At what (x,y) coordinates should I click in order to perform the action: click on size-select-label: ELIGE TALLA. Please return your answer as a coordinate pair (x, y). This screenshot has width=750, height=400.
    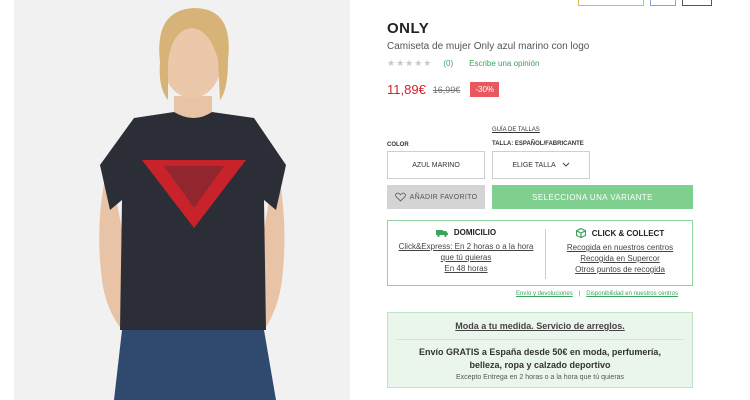
    Looking at the image, I should click on (534, 165).